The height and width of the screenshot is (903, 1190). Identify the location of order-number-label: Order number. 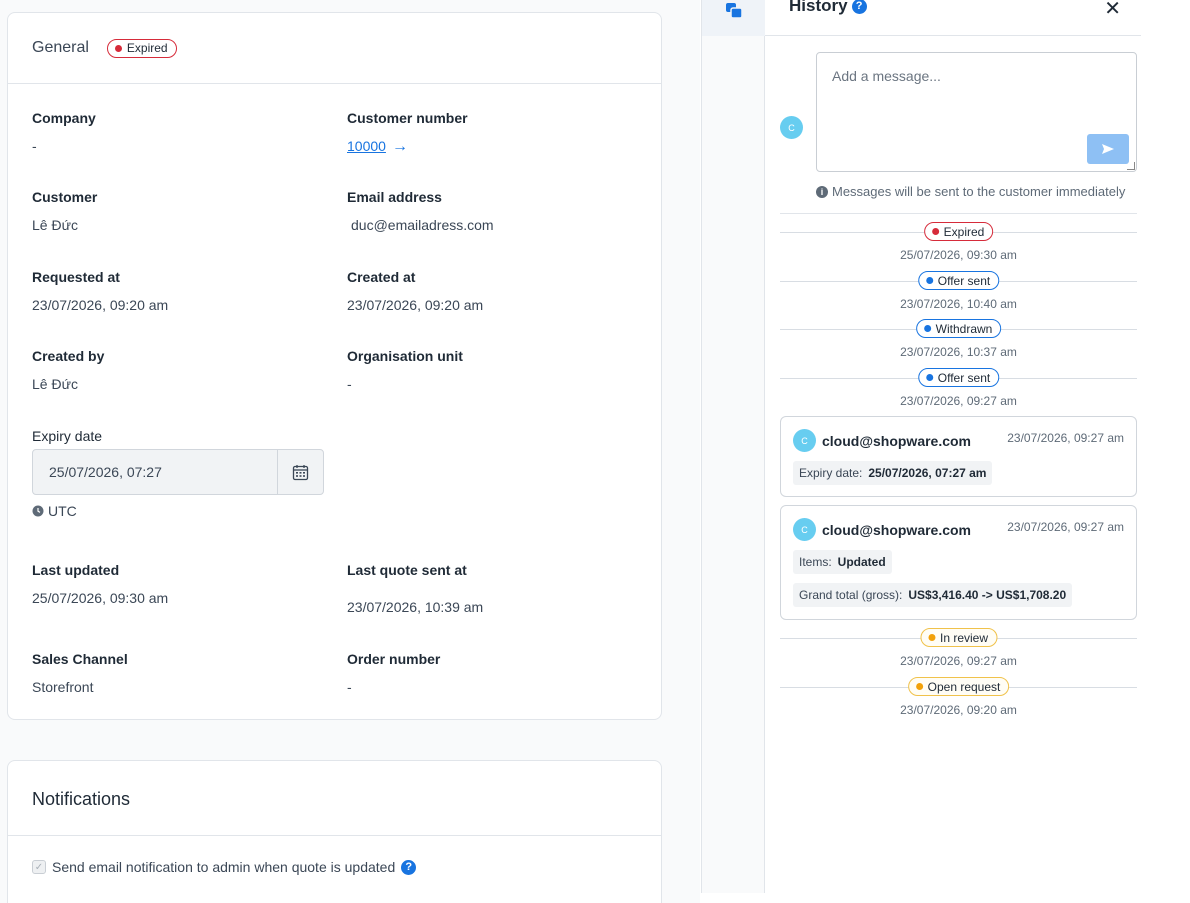
(394, 659).